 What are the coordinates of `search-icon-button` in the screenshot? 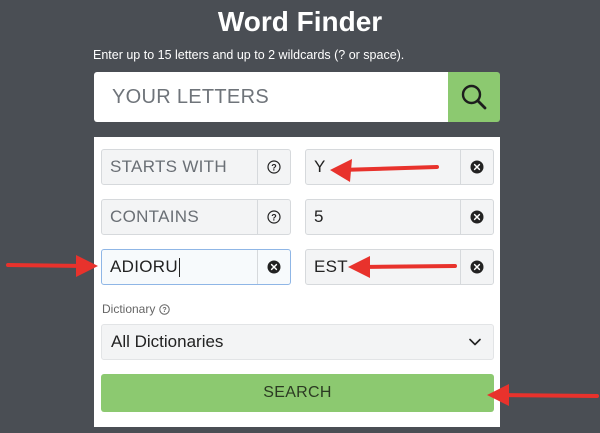 It's located at (474, 97).